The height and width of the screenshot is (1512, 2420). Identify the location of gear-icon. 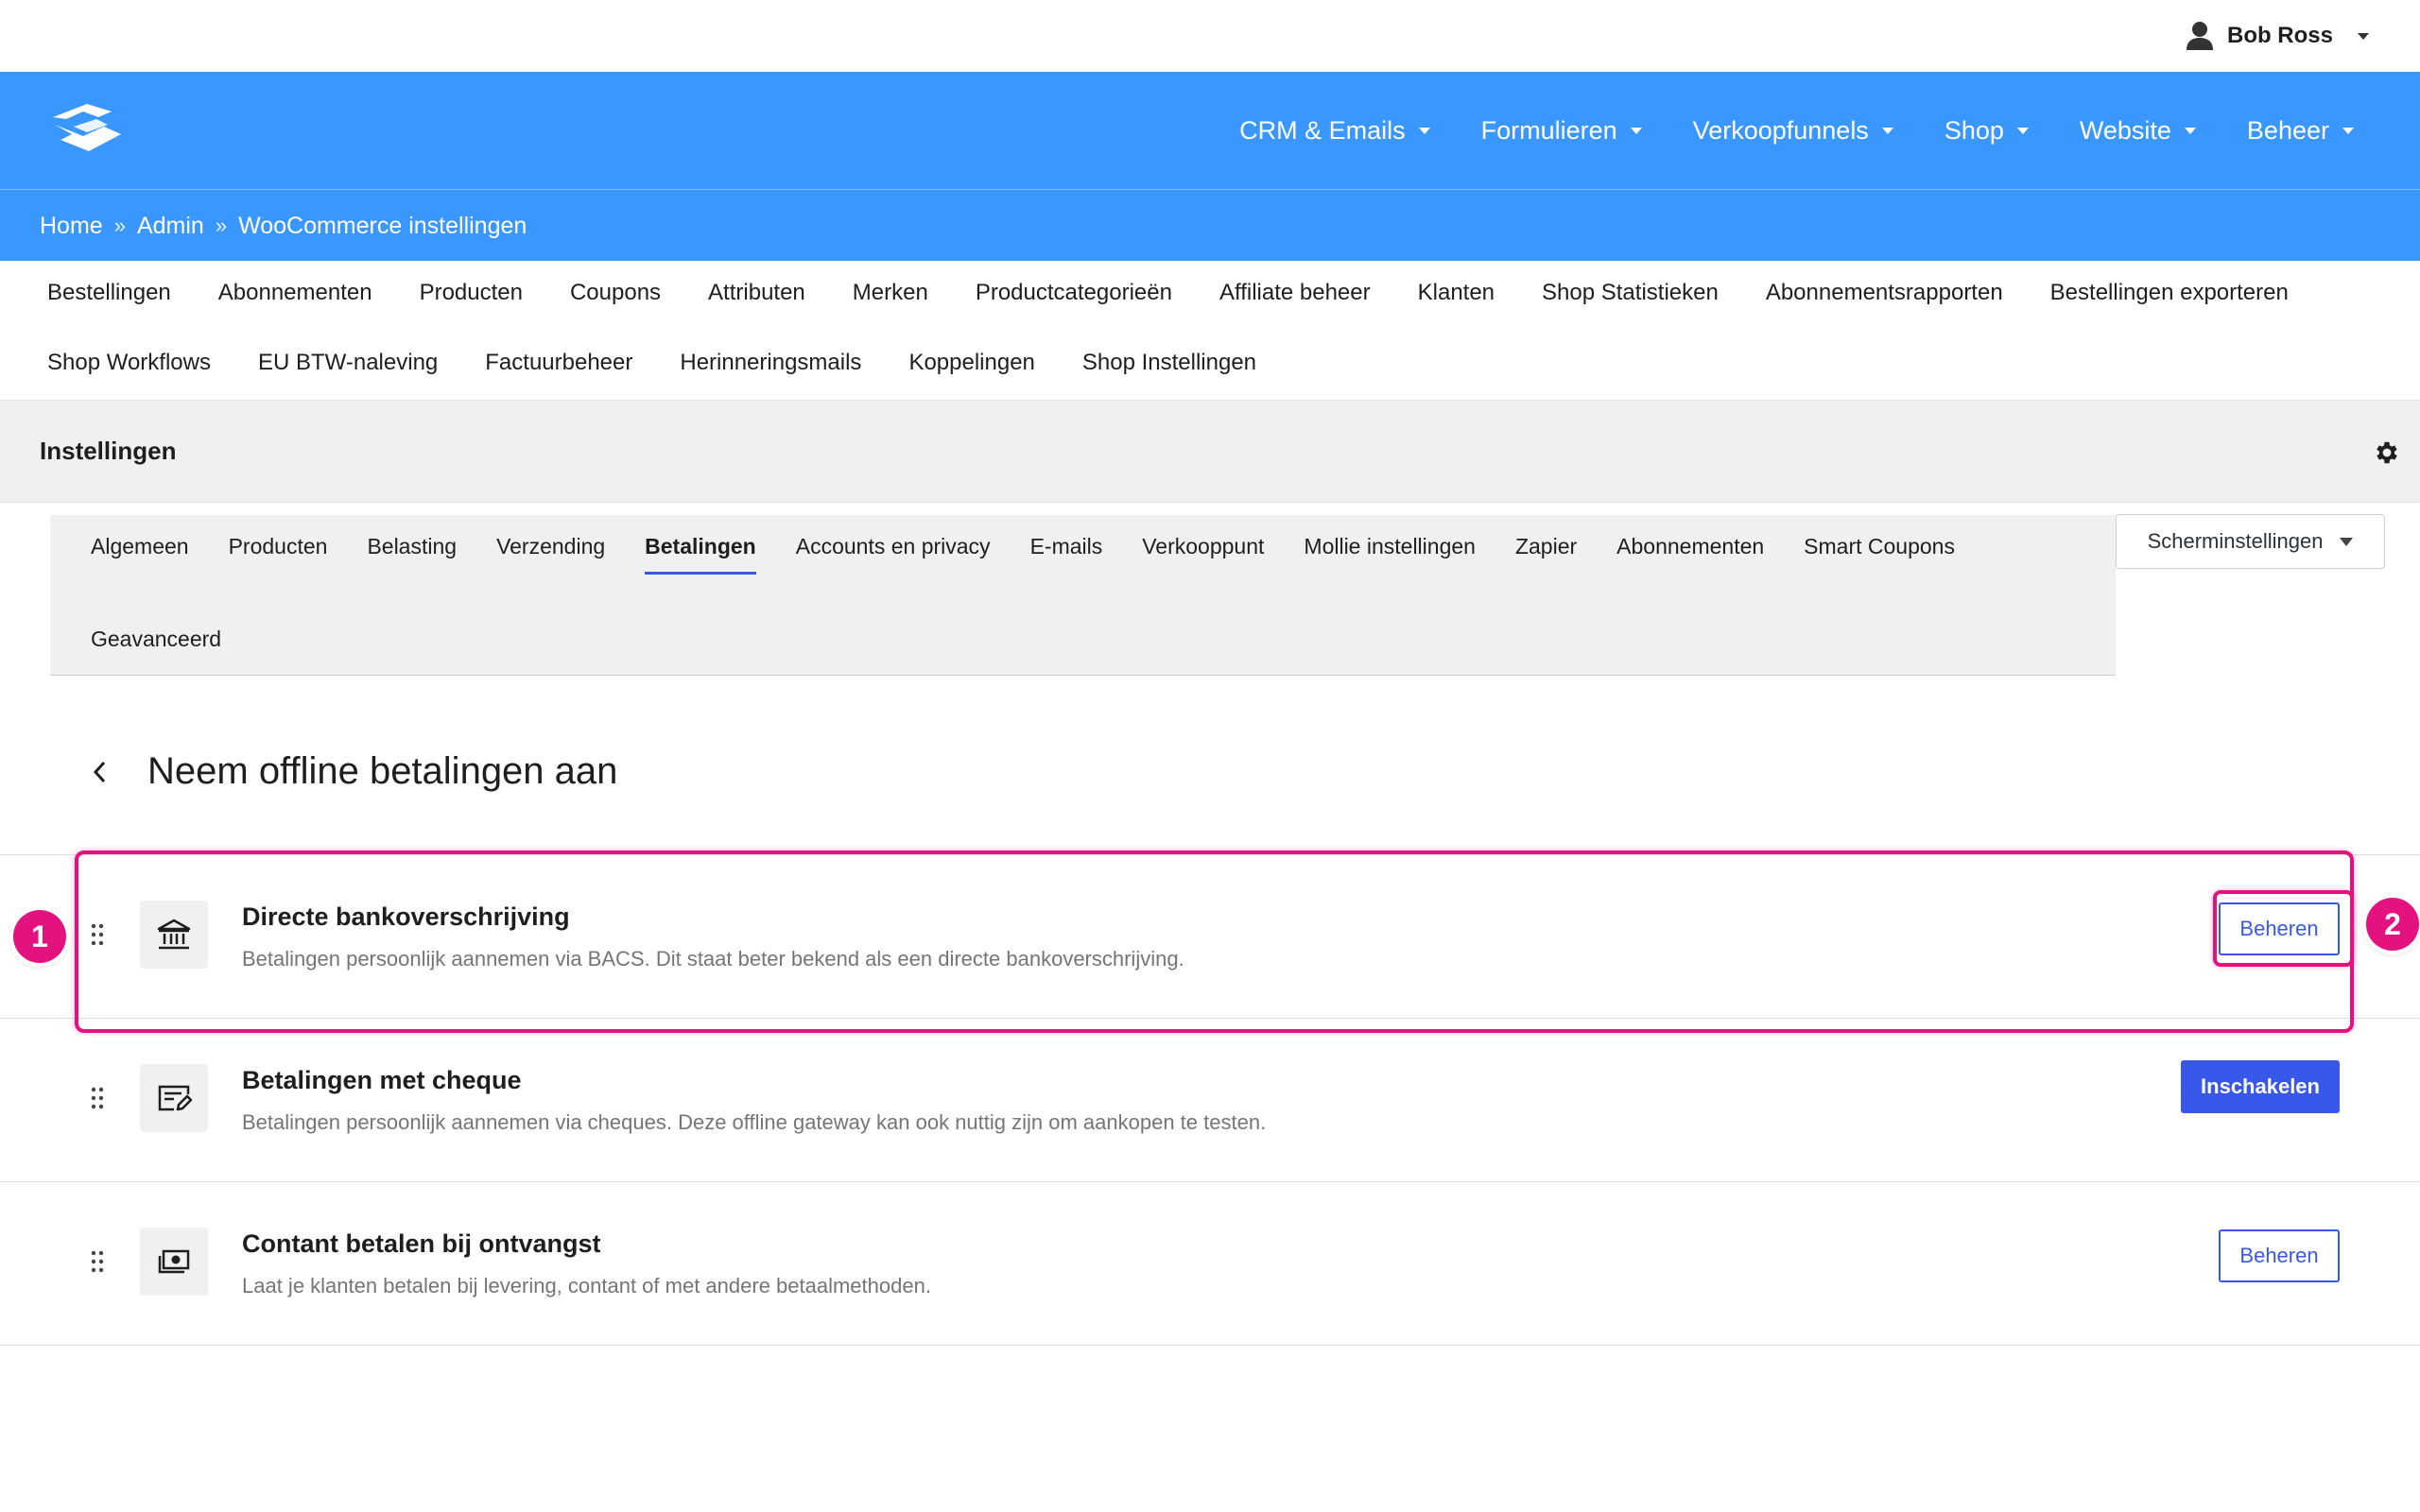
(2387, 452).